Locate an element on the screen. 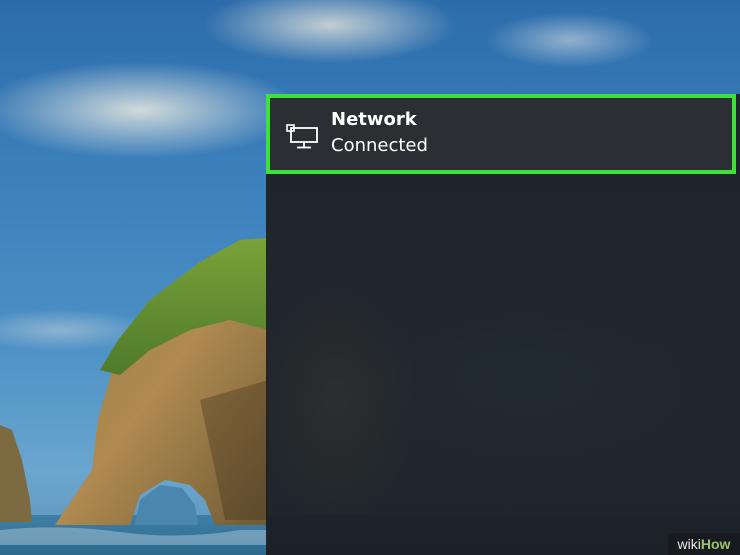 This screenshot has height=555, width=740. wikihow-watermark: wikiHow is located at coordinates (704, 544).